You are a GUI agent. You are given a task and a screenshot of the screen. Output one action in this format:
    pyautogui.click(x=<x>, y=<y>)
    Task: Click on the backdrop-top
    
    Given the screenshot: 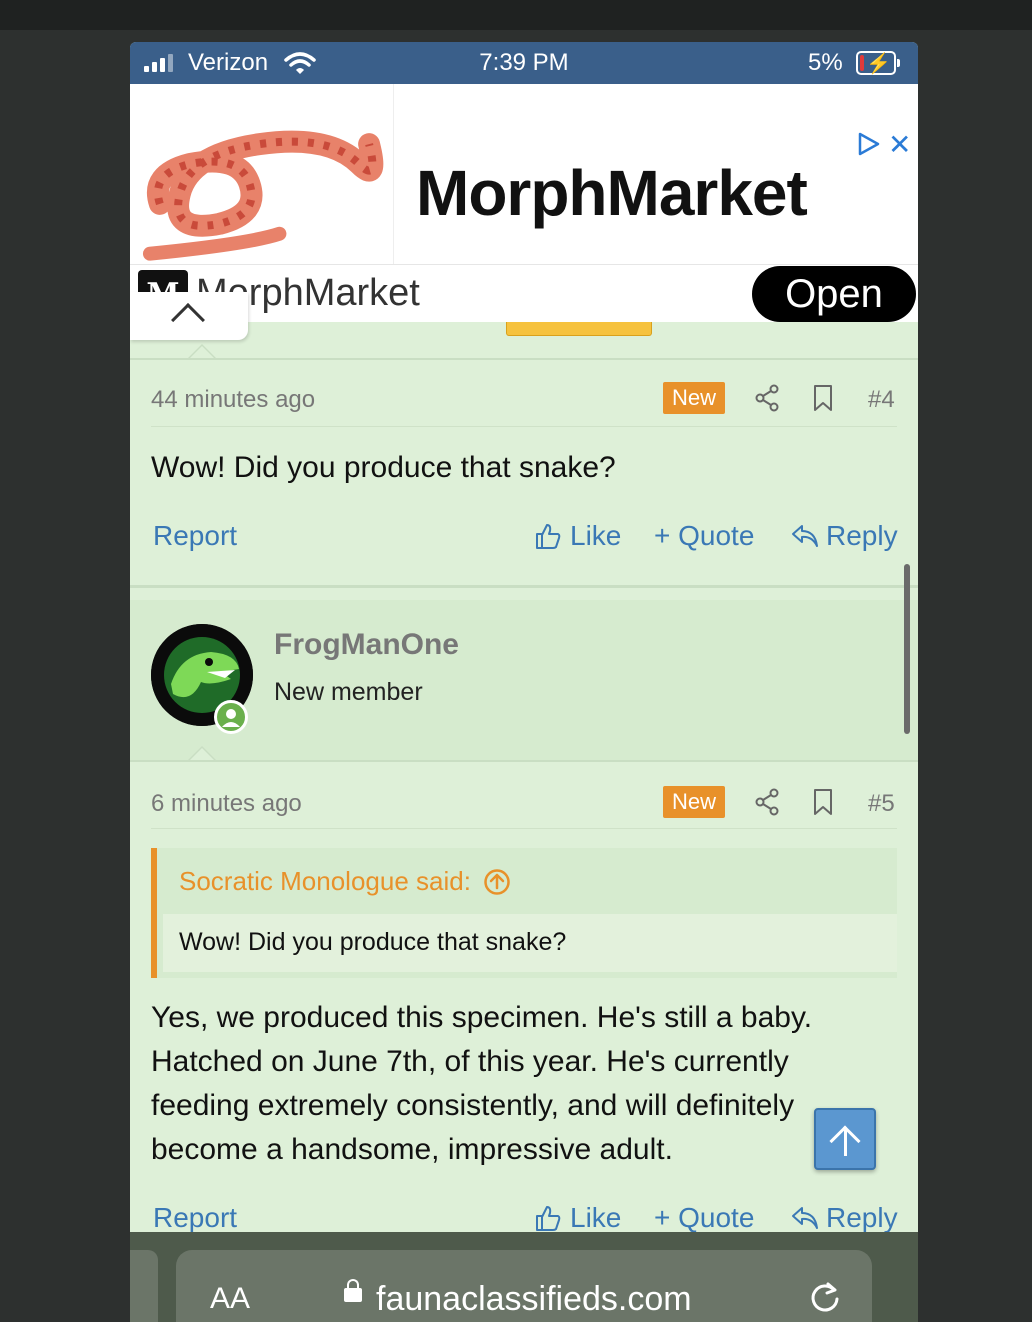 What is the action you would take?
    pyautogui.click(x=516, y=15)
    